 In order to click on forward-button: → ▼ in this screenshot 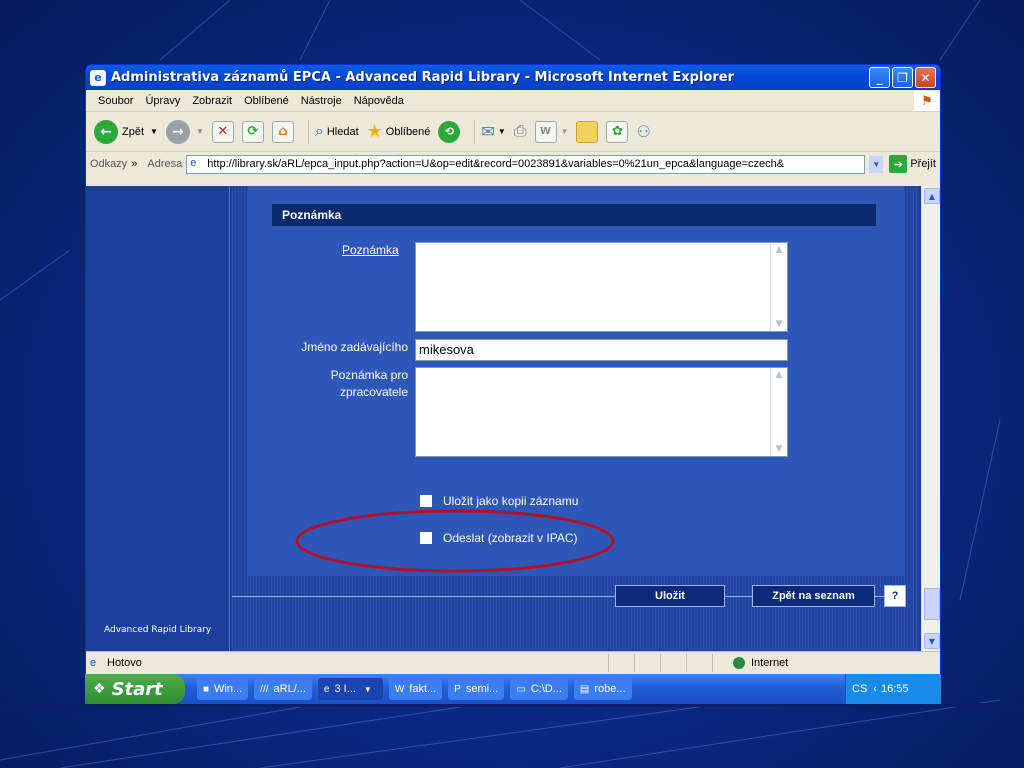, I will do `click(184, 131)`.